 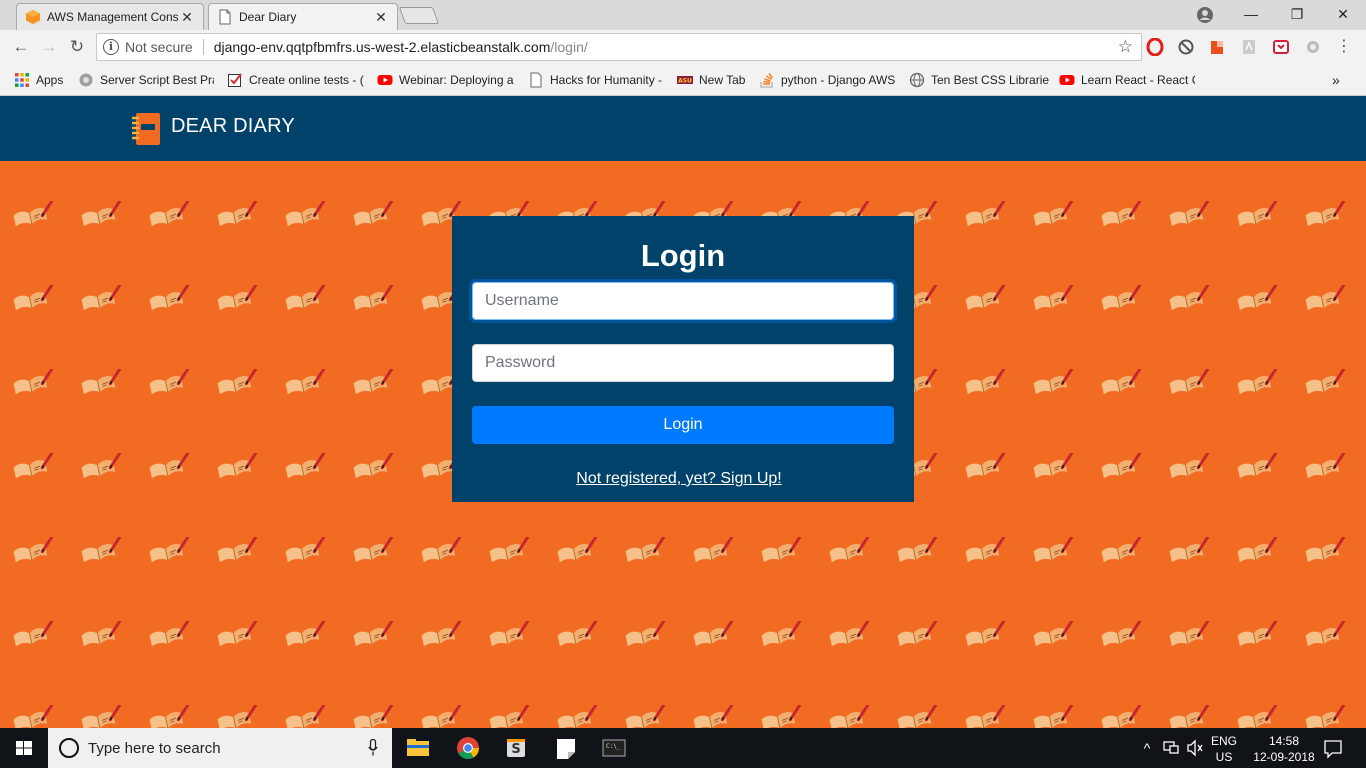 I want to click on taskbar-search-placeholder: Type here to search, so click(x=154, y=748).